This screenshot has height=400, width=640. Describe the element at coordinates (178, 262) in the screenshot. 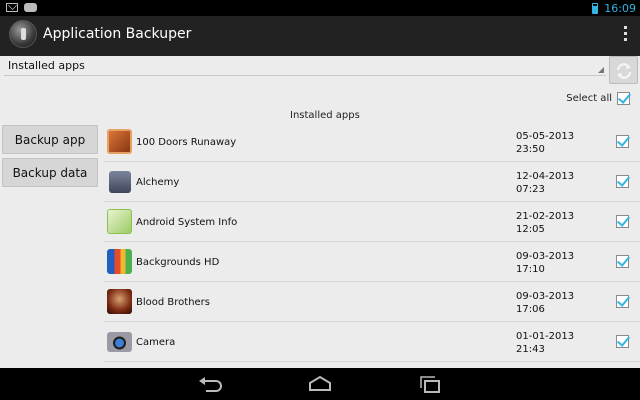

I see `app-name: Backgrounds HD` at that location.